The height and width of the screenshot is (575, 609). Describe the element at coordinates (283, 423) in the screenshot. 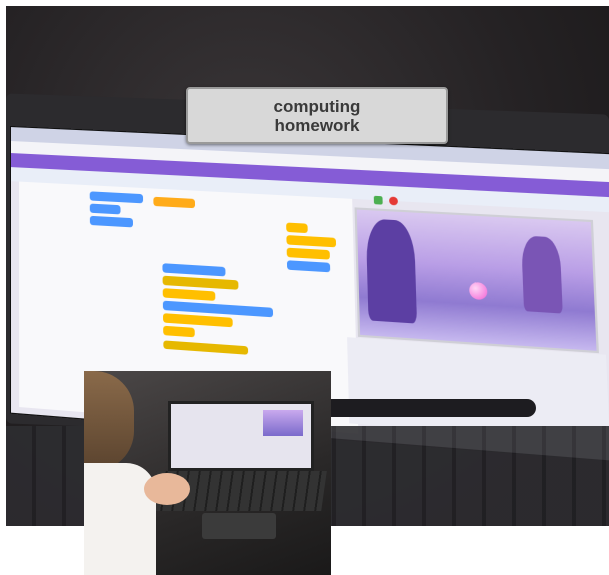

I see `inset-stage` at that location.